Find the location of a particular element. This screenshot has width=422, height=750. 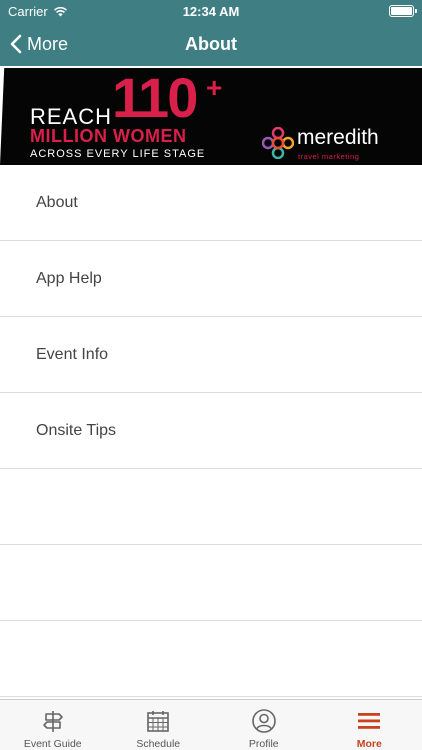

status-bar: Carrier 12:34 AM is located at coordinates (211, 11).